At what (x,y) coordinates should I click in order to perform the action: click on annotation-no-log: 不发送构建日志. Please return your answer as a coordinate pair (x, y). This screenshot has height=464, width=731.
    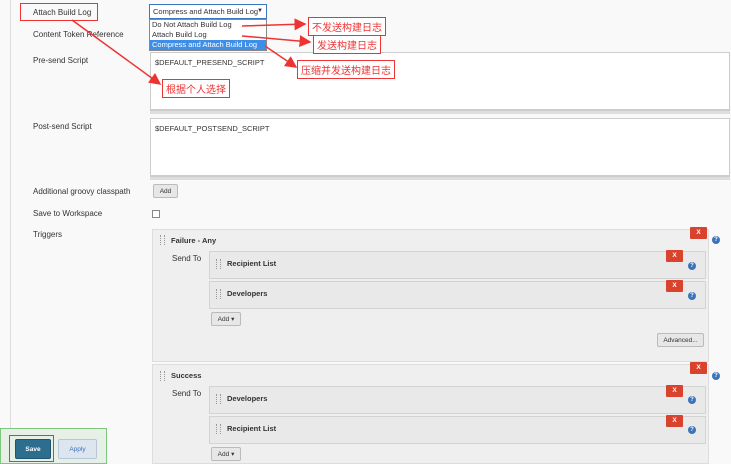
    Looking at the image, I should click on (347, 26).